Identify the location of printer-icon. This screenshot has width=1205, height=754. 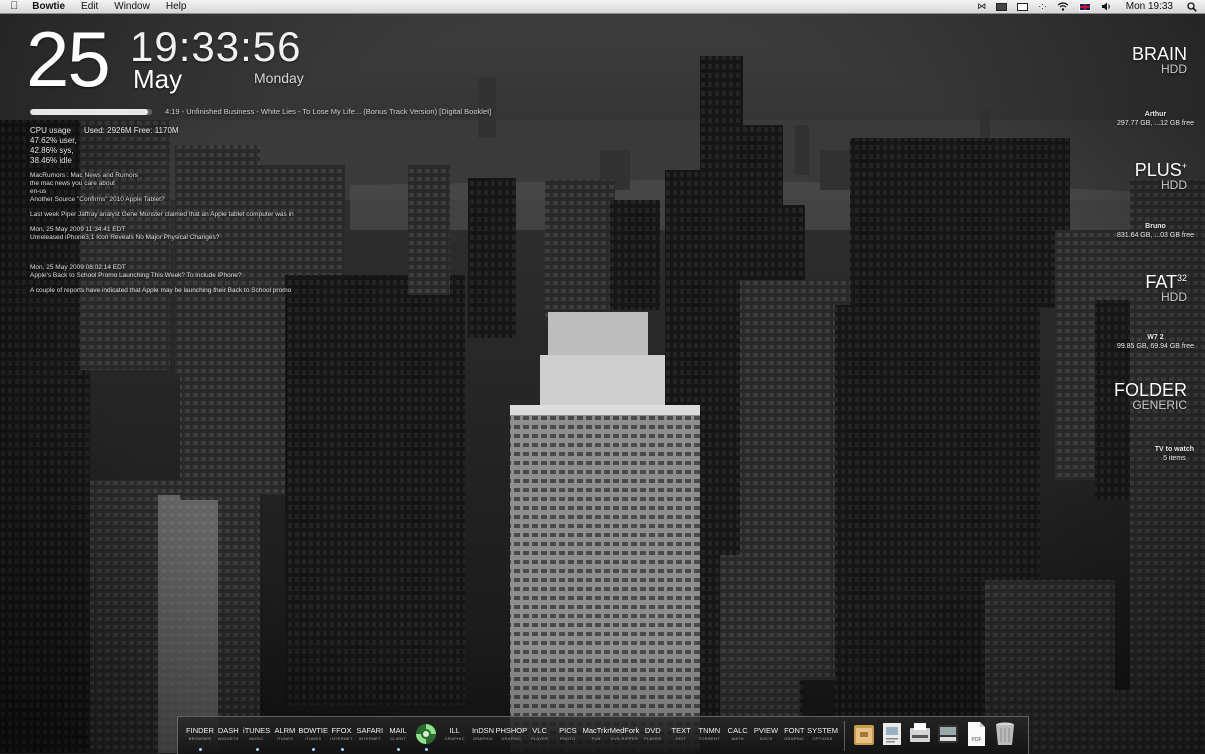
(920, 734).